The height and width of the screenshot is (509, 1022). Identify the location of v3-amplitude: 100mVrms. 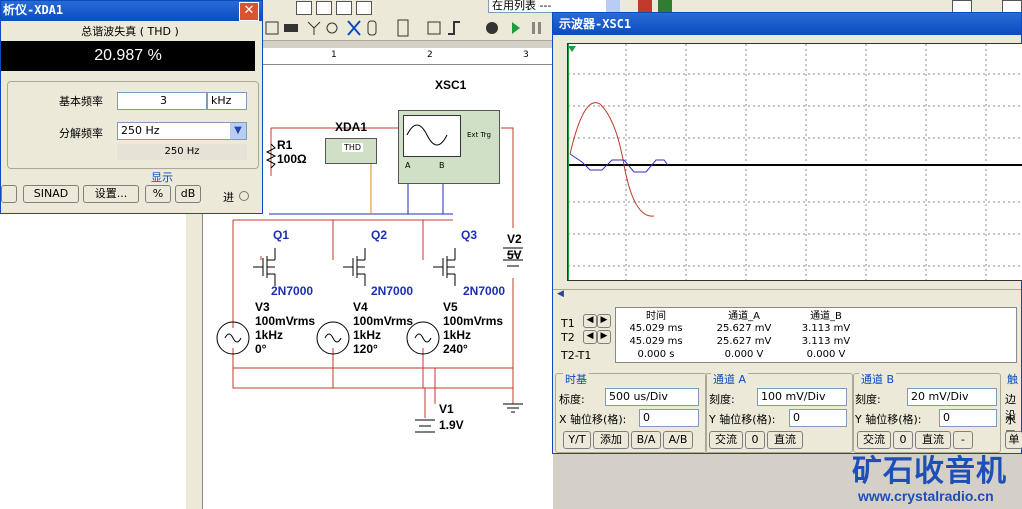
(285, 321).